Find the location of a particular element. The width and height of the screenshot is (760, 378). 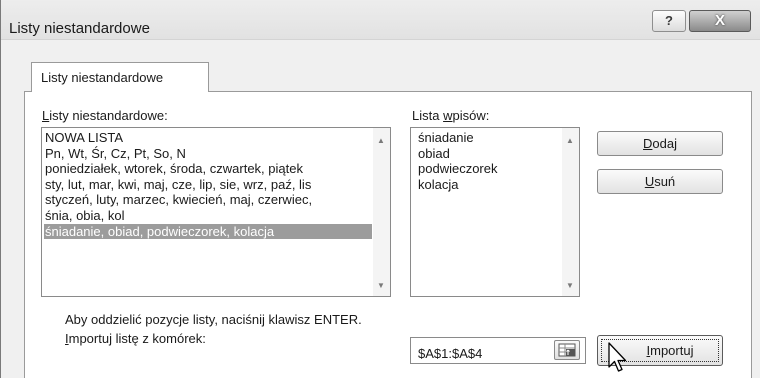

collapse-dialog-button is located at coordinates (567, 350).